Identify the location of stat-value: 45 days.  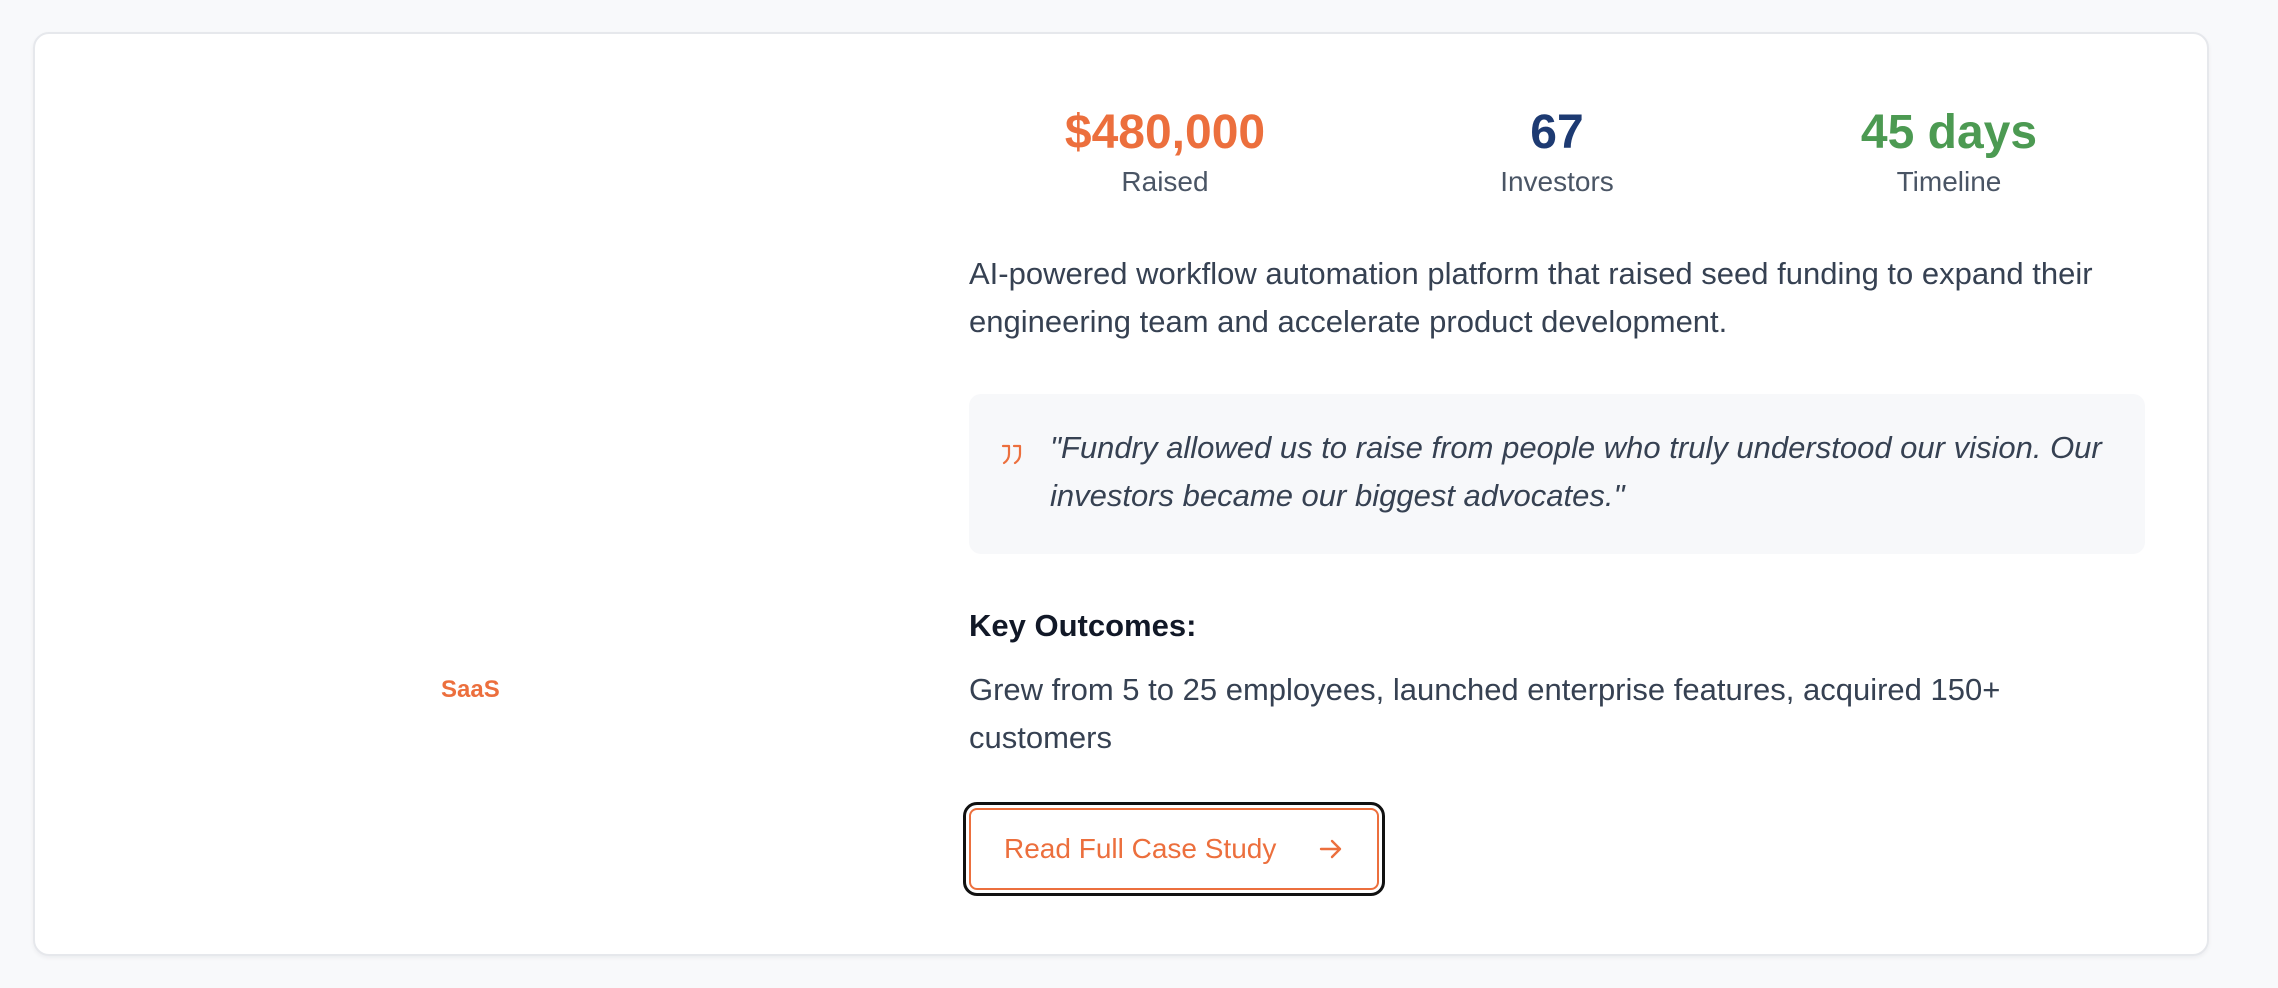
(1949, 132).